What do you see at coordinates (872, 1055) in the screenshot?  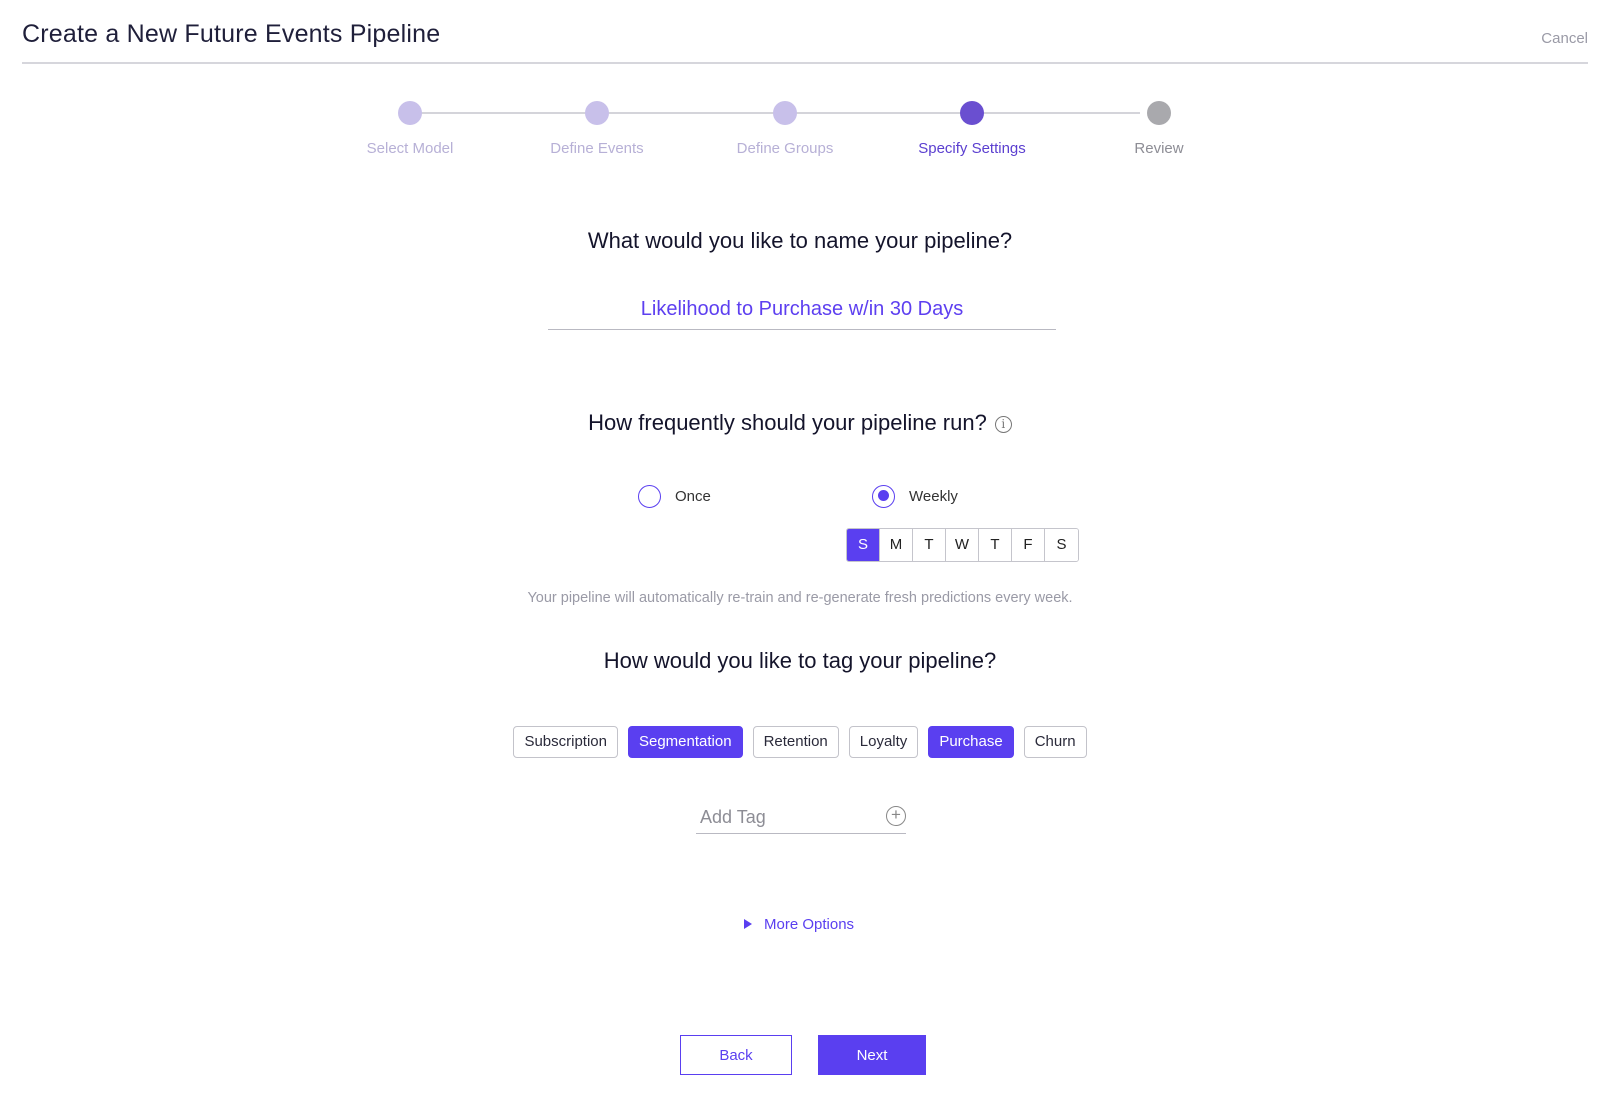 I see `next-button: Next` at bounding box center [872, 1055].